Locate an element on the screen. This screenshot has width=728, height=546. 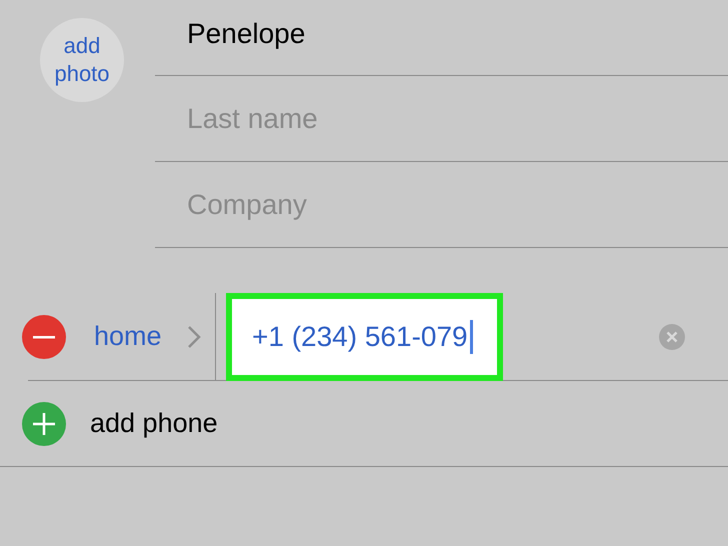
phone-label-link: home is located at coordinates (140, 336).